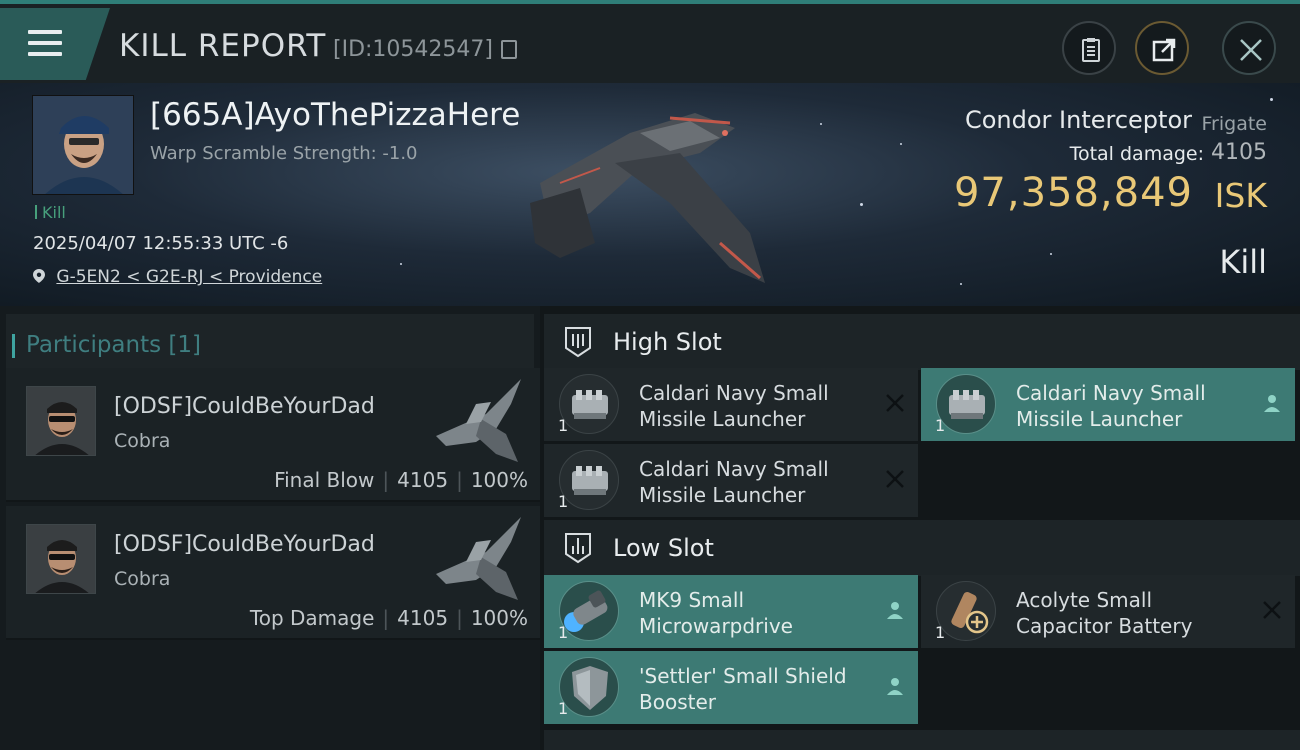 The image size is (1300, 750). Describe the element at coordinates (312, 618) in the screenshot. I see `participant-role: Top Damage` at that location.